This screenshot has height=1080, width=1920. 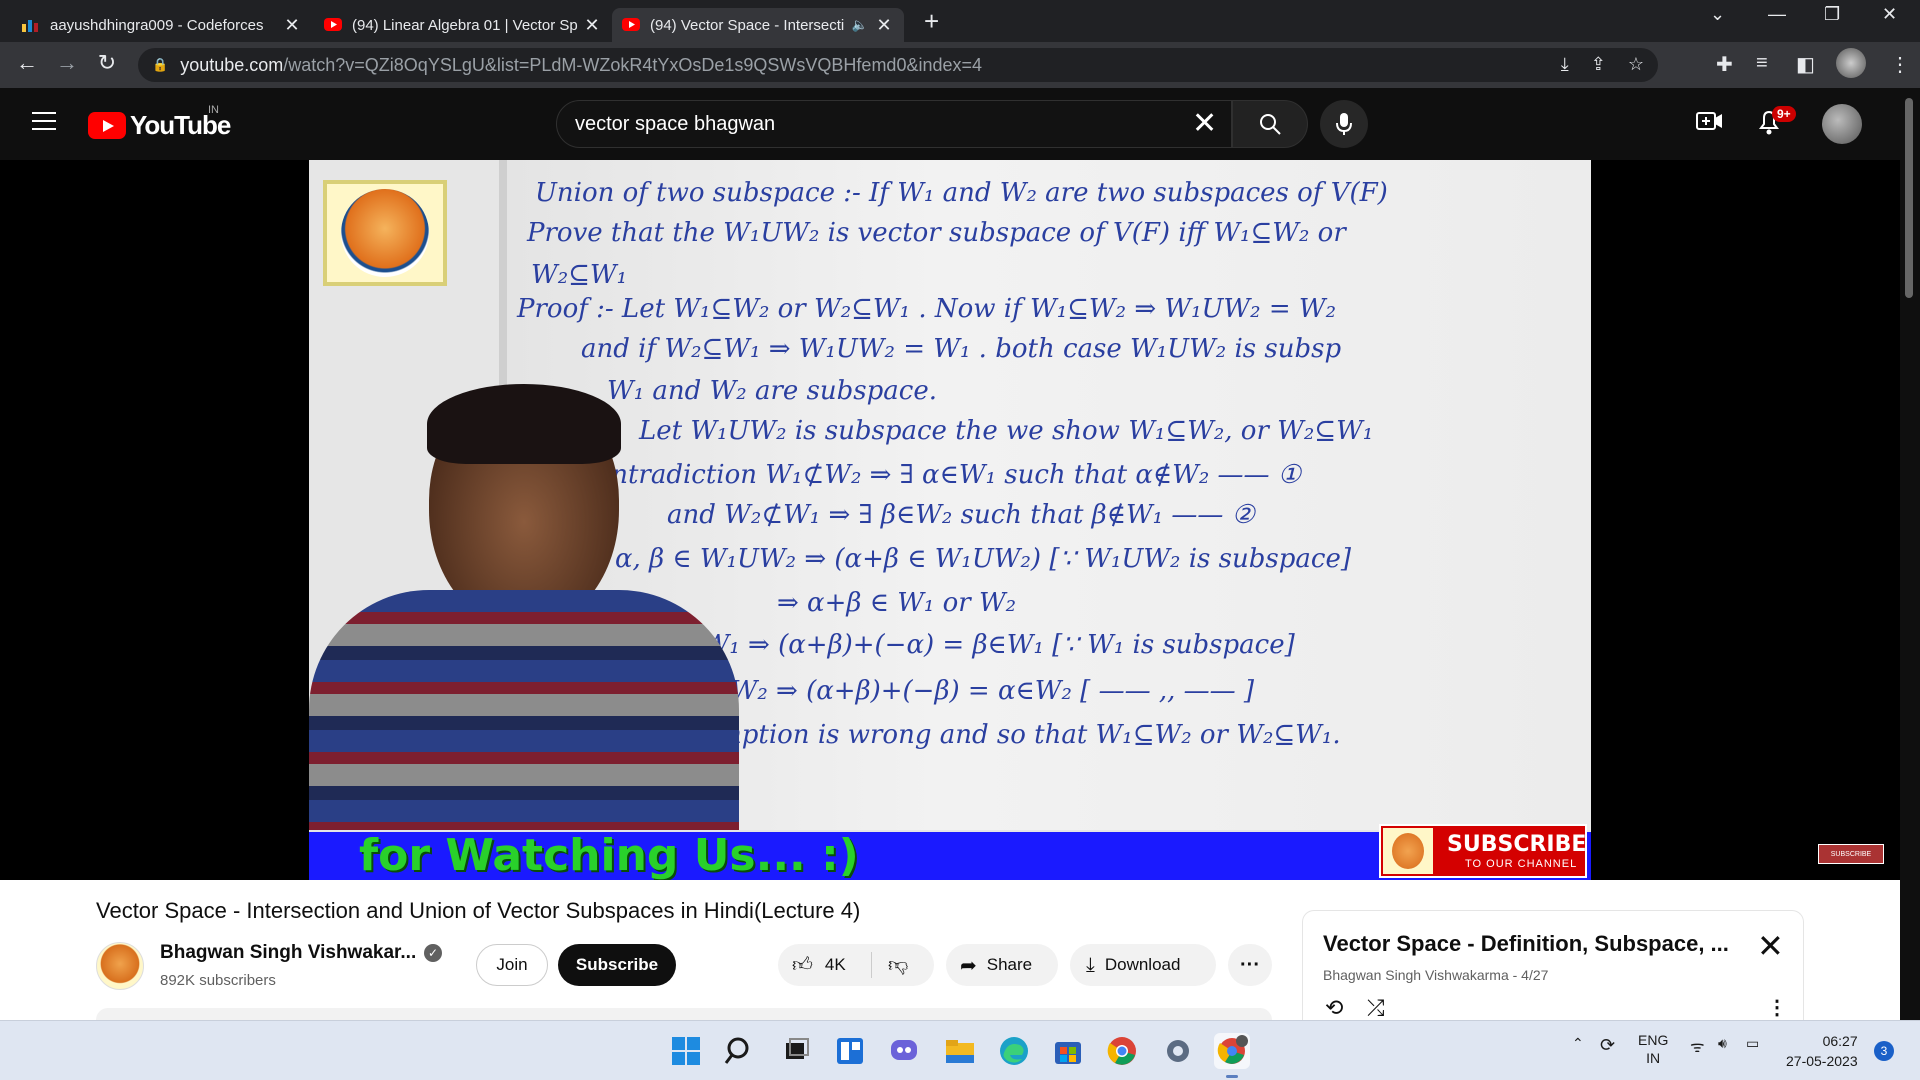 What do you see at coordinates (1777, 14) in the screenshot?
I see `minimize-button: —` at bounding box center [1777, 14].